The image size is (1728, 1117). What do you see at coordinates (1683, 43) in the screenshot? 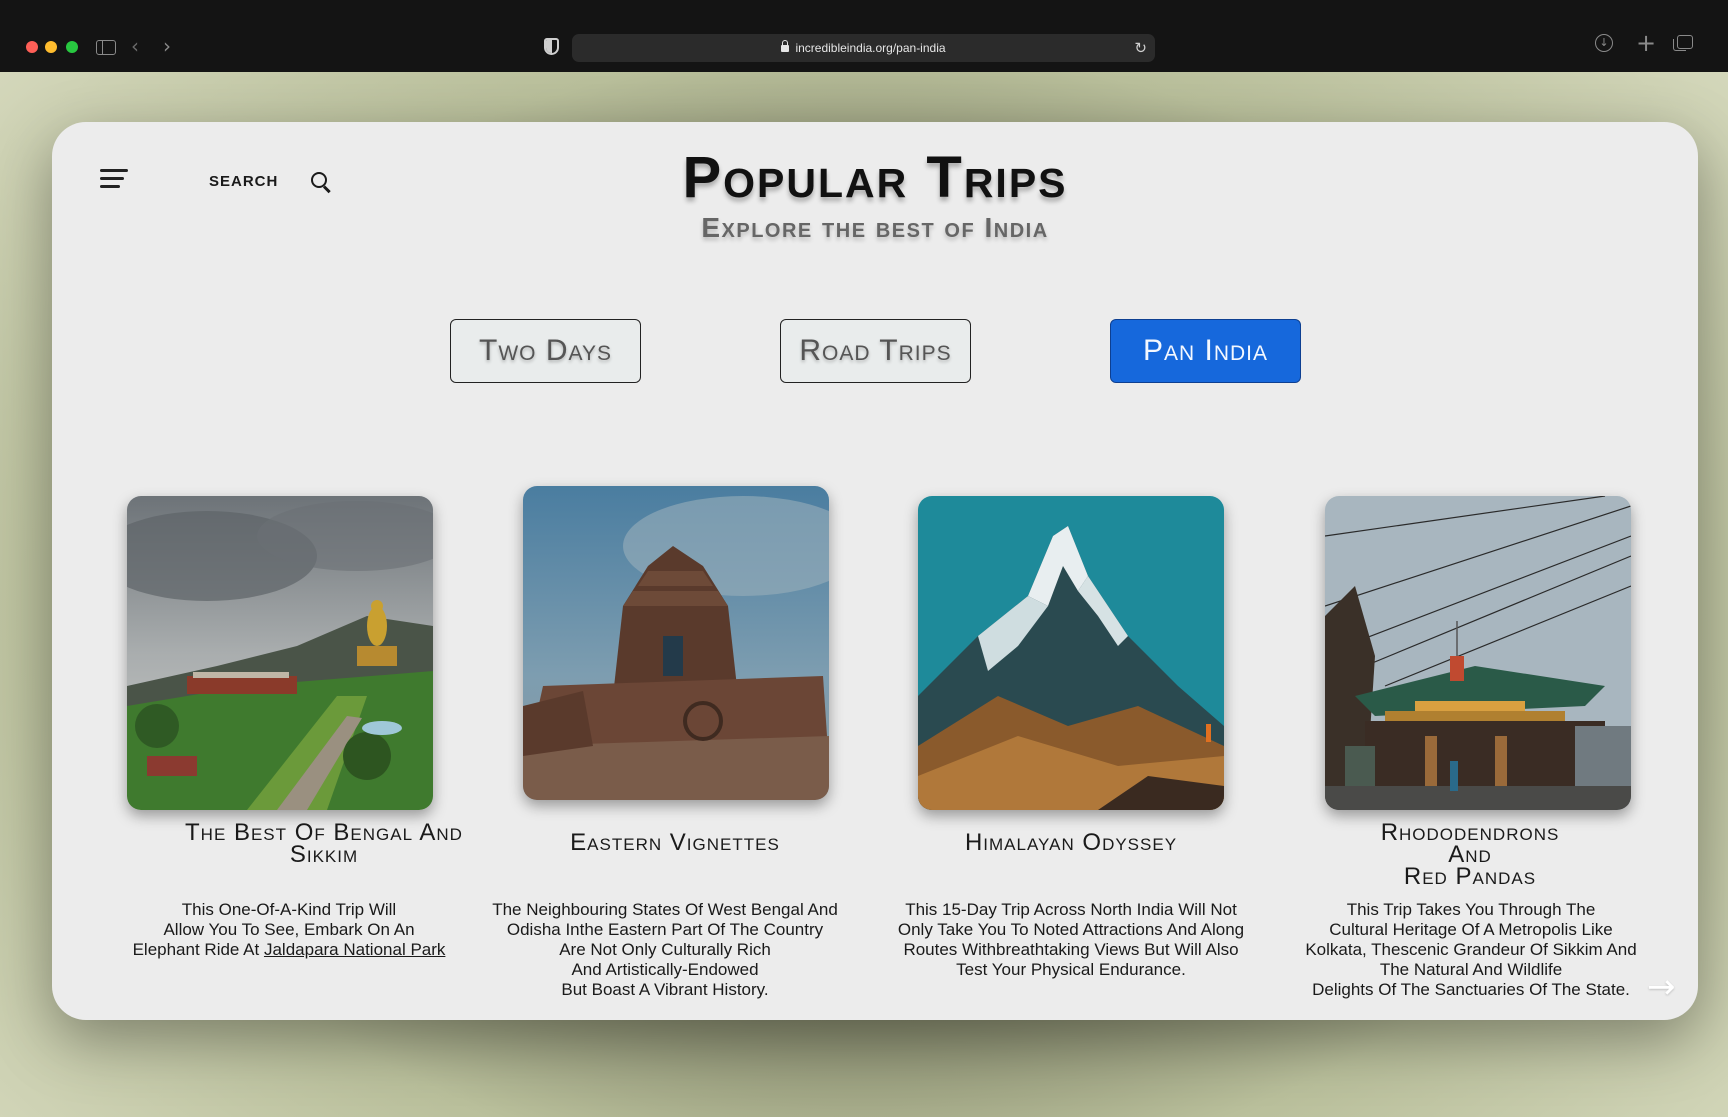
I see `tab-overview-icon` at bounding box center [1683, 43].